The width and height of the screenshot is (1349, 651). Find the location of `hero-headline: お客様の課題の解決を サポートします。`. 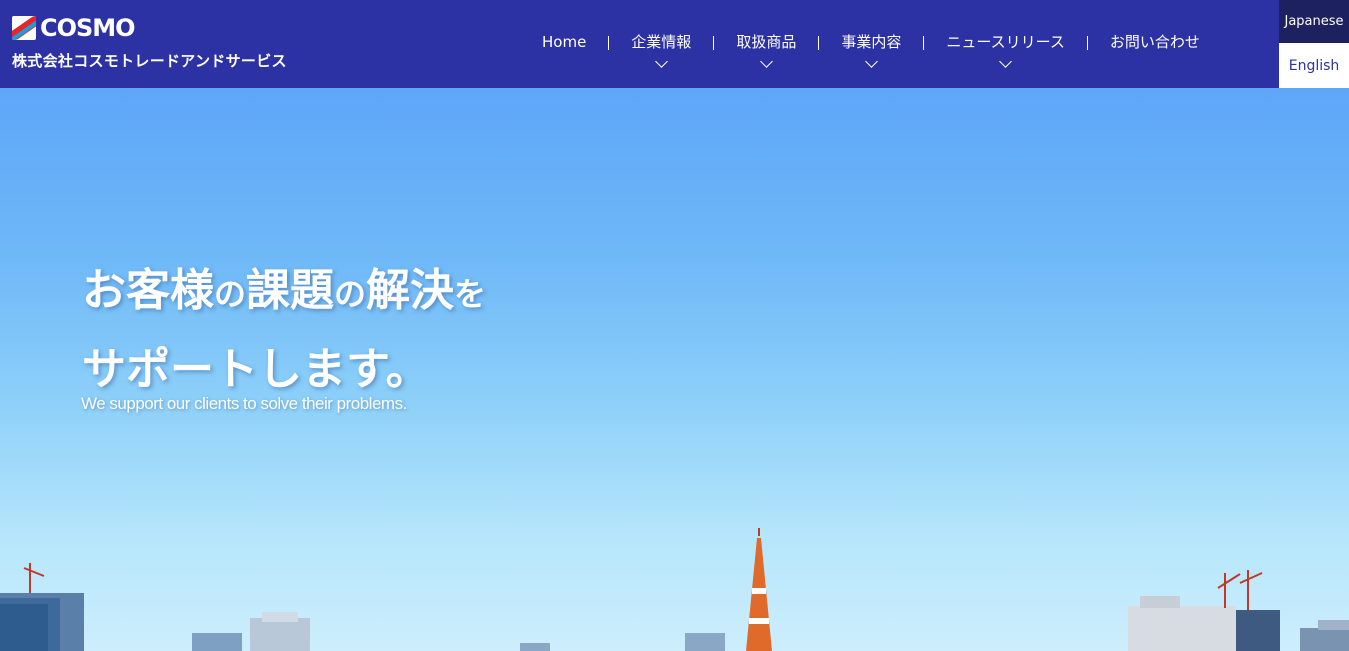

hero-headline: お客様の課題の解決を サポートします。 is located at coordinates (284, 330).